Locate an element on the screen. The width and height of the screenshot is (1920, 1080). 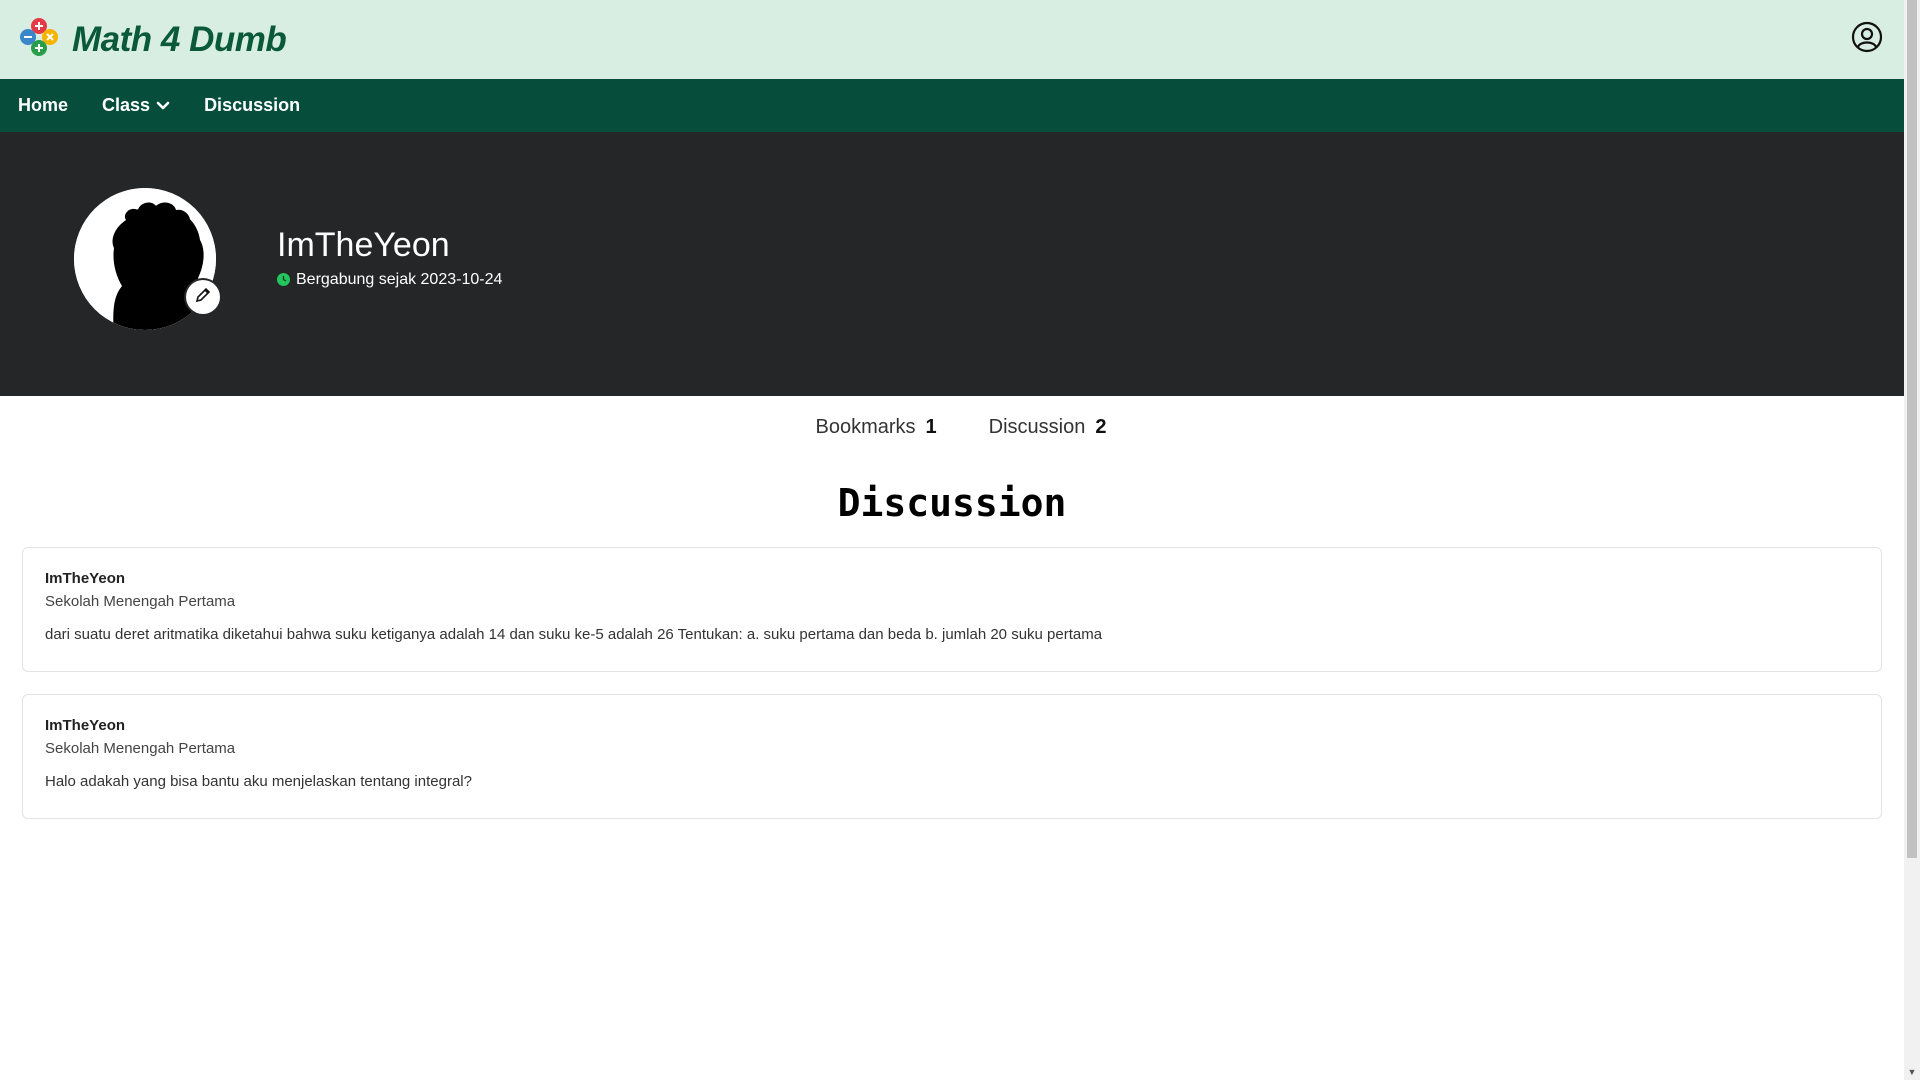
top-header: Math 4 Dumb is located at coordinates (952, 39).